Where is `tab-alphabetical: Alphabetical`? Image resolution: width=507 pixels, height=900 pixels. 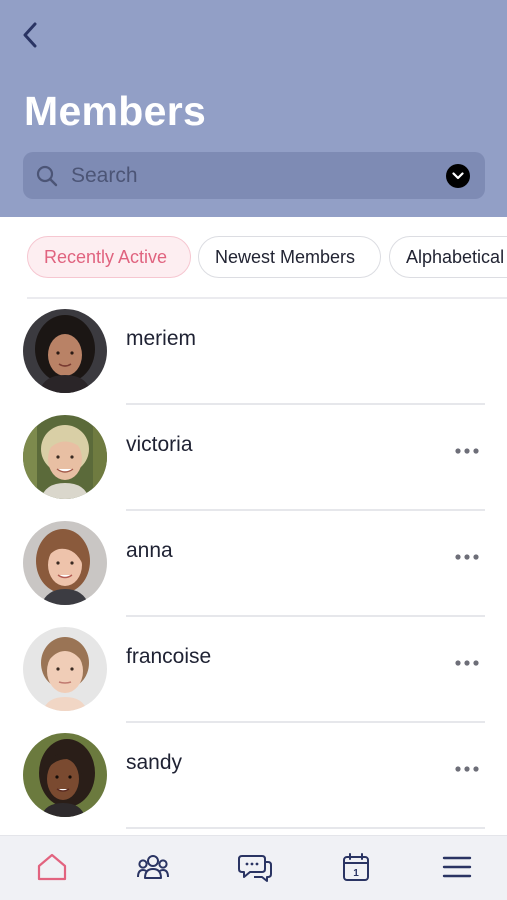 tab-alphabetical: Alphabetical is located at coordinates (448, 257).